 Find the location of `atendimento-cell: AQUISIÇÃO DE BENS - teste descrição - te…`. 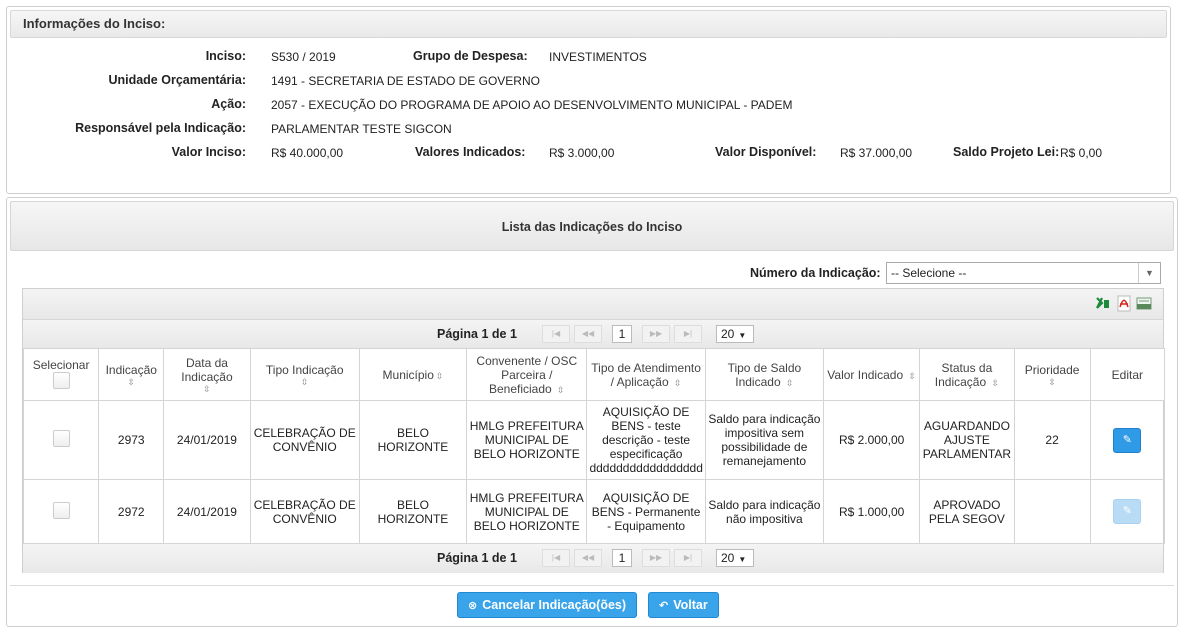

atendimento-cell: AQUISIÇÃO DE BENS - teste descrição - te… is located at coordinates (646, 440).